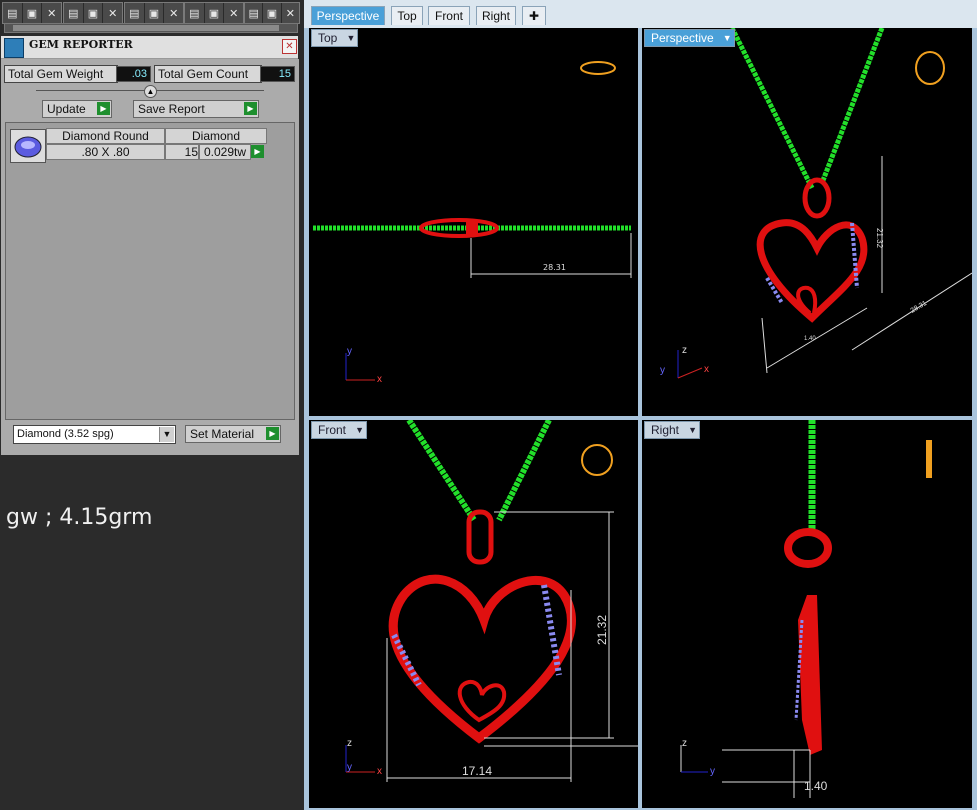 The height and width of the screenshot is (810, 977). What do you see at coordinates (66, 109) in the screenshot?
I see `update-label: Update` at bounding box center [66, 109].